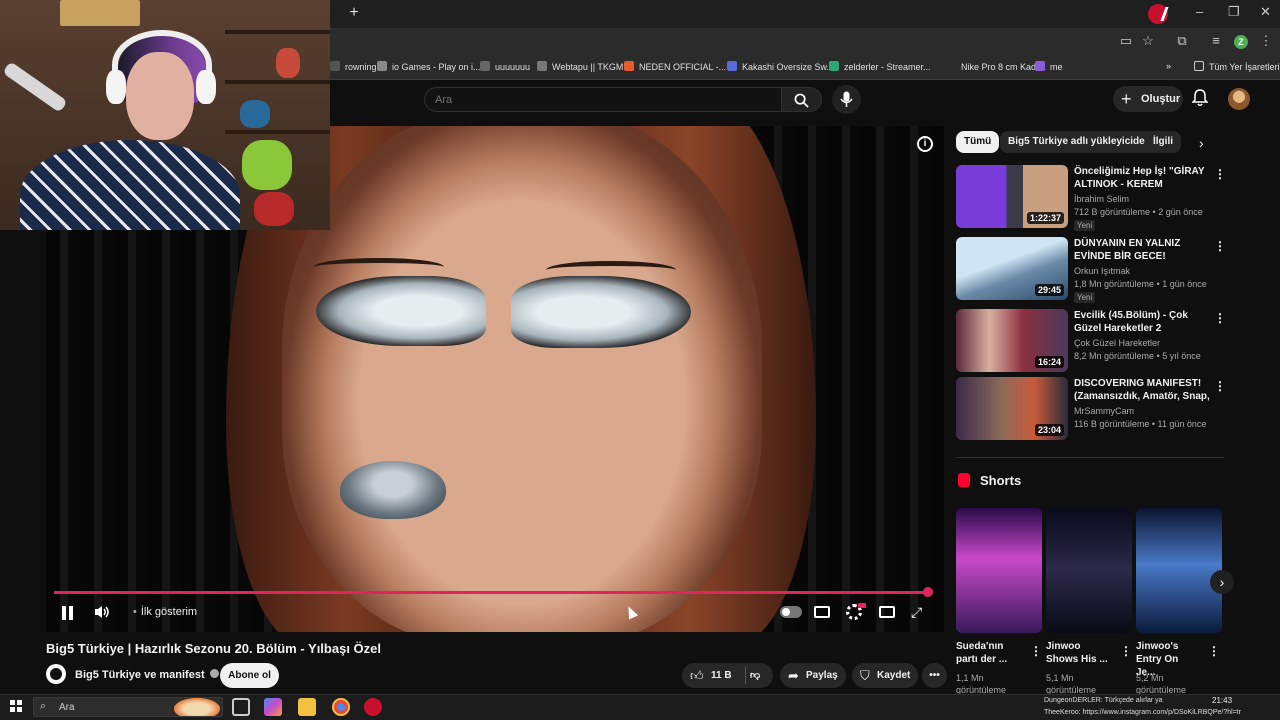  Describe the element at coordinates (491, 592) in the screenshot. I see `progress-bar` at that location.